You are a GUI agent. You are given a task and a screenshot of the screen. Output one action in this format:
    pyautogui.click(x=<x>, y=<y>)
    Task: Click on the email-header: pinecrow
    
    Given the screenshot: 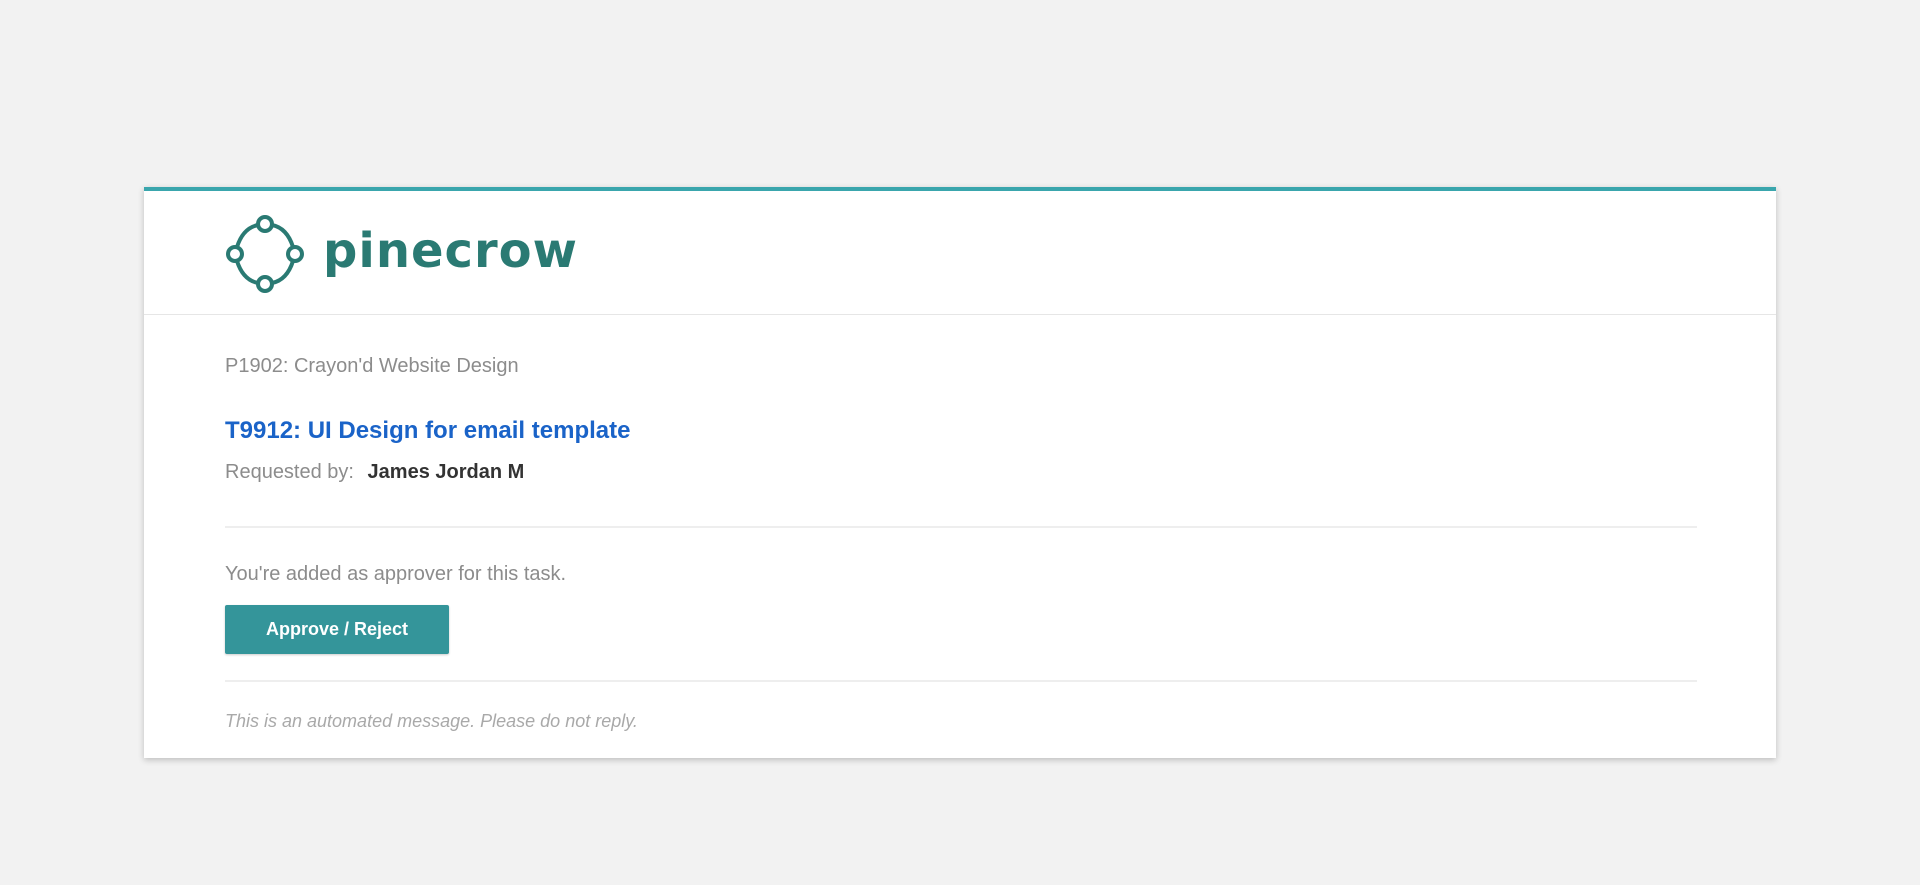 What is the action you would take?
    pyautogui.click(x=960, y=253)
    